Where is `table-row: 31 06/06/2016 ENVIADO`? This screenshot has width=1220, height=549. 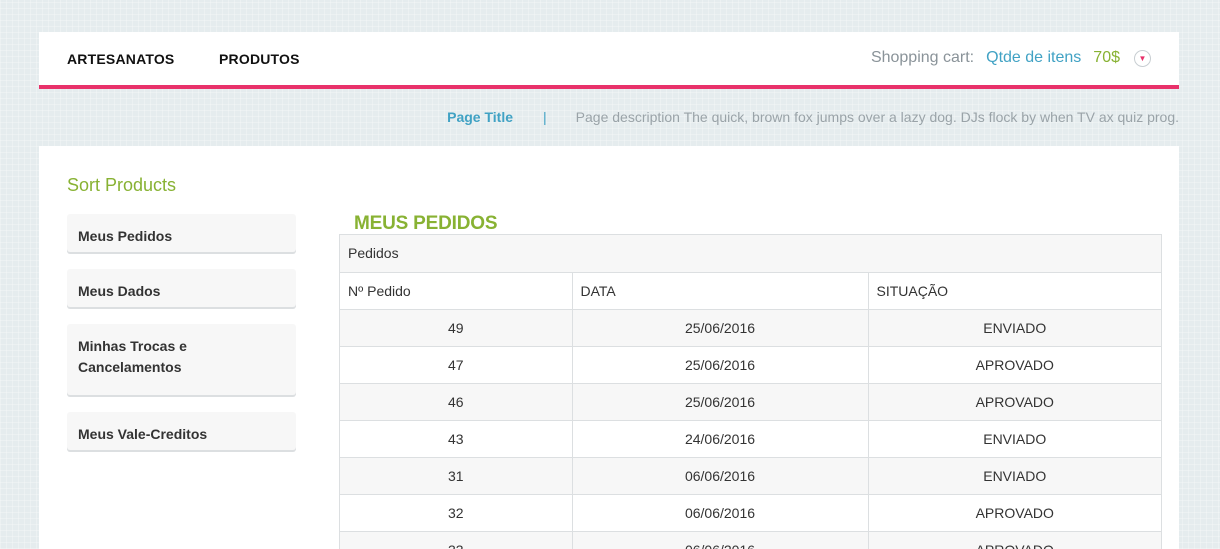
table-row: 31 06/06/2016 ENVIADO is located at coordinates (750, 475).